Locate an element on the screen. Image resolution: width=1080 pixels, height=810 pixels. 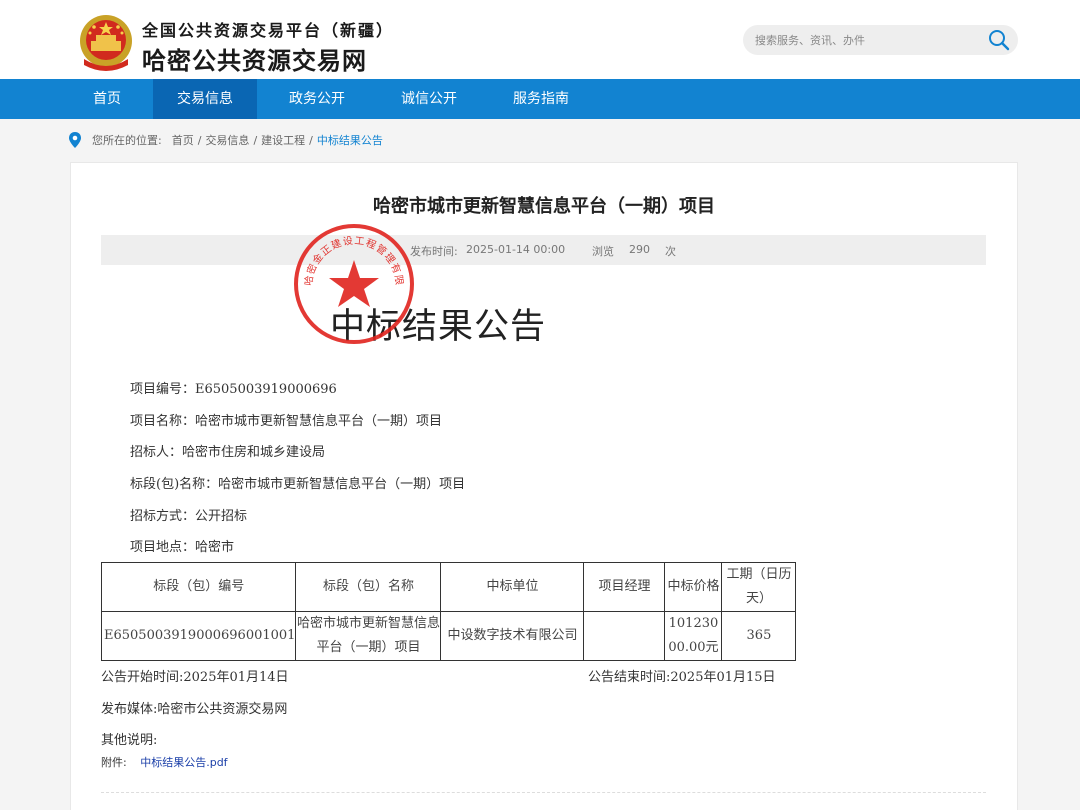
table-header: 中标单位 is located at coordinates (512, 587).